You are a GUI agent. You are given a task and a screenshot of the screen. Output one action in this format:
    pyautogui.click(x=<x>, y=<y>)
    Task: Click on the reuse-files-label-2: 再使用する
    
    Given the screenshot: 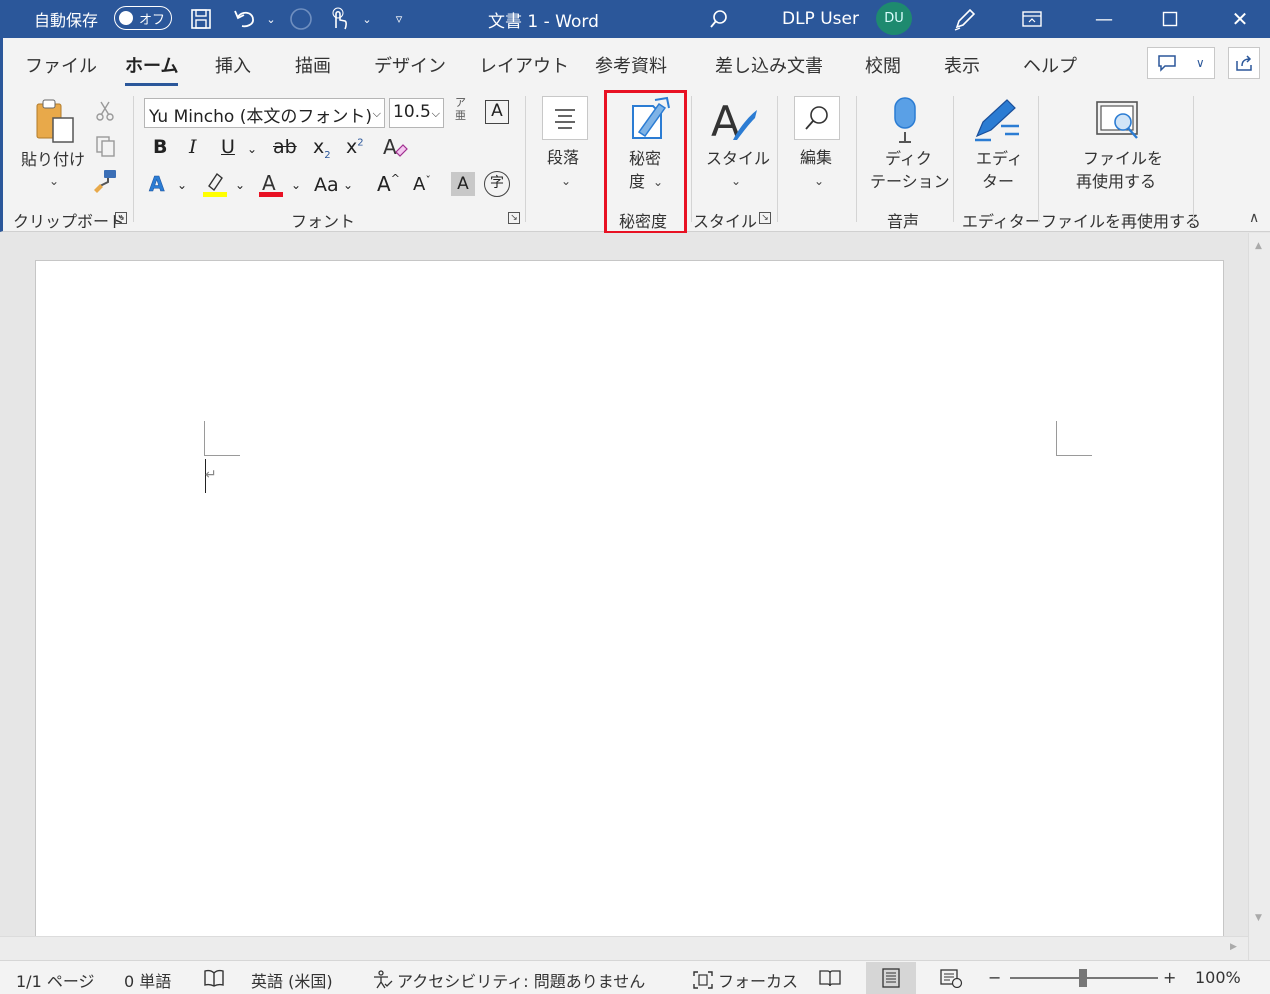 What is the action you would take?
    pyautogui.click(x=1116, y=181)
    